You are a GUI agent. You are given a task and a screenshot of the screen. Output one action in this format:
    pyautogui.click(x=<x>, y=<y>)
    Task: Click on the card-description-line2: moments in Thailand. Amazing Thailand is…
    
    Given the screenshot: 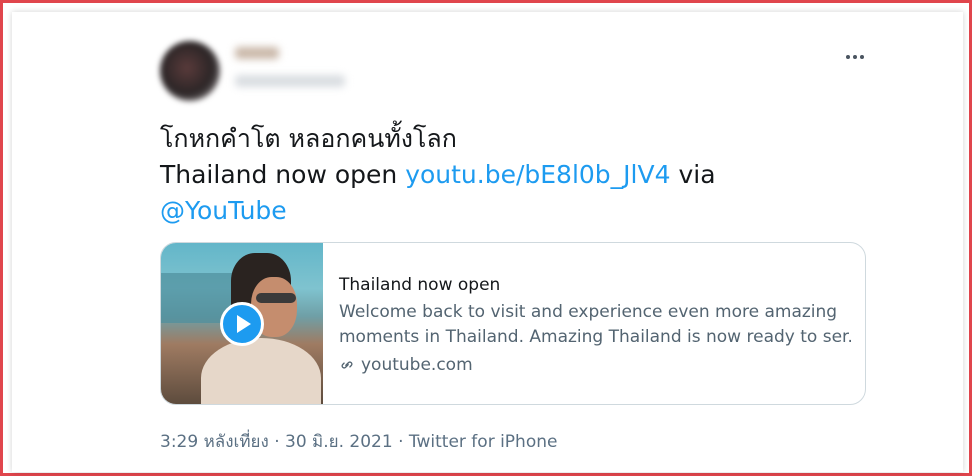 What is the action you would take?
    pyautogui.click(x=595, y=337)
    